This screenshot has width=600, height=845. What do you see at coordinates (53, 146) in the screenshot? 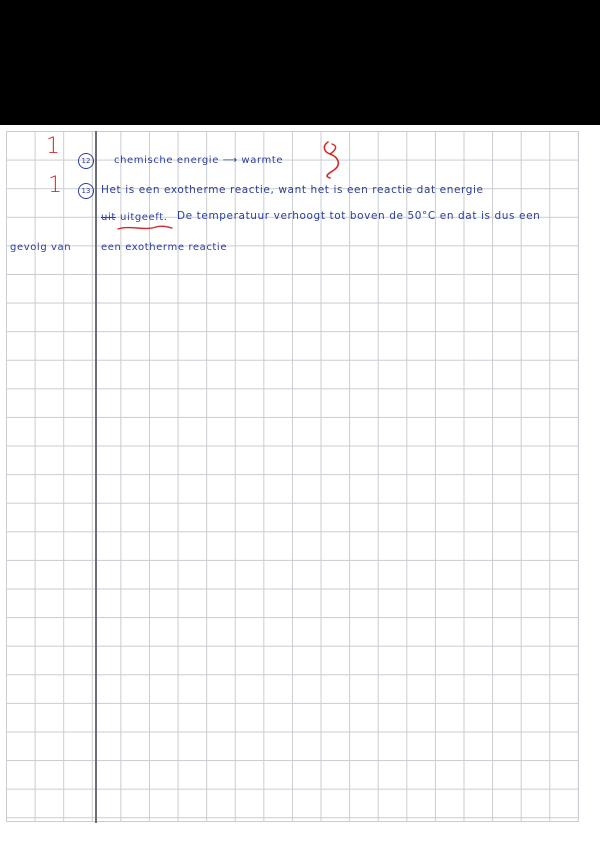
I see `score-q12: 1` at bounding box center [53, 146].